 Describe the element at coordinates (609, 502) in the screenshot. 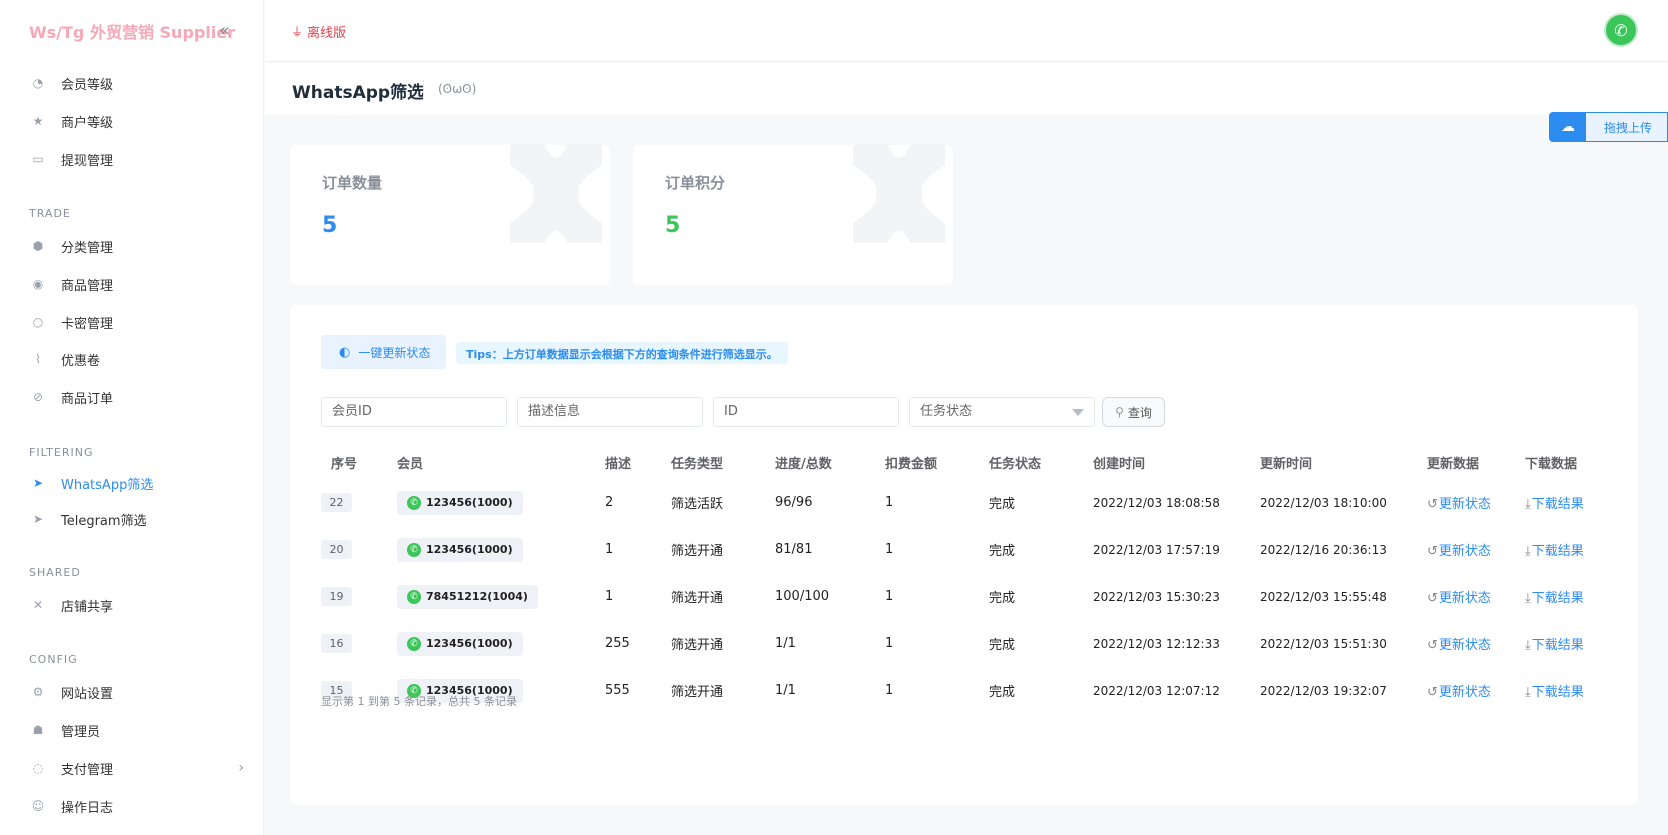

I see `cell-desc: 2` at that location.